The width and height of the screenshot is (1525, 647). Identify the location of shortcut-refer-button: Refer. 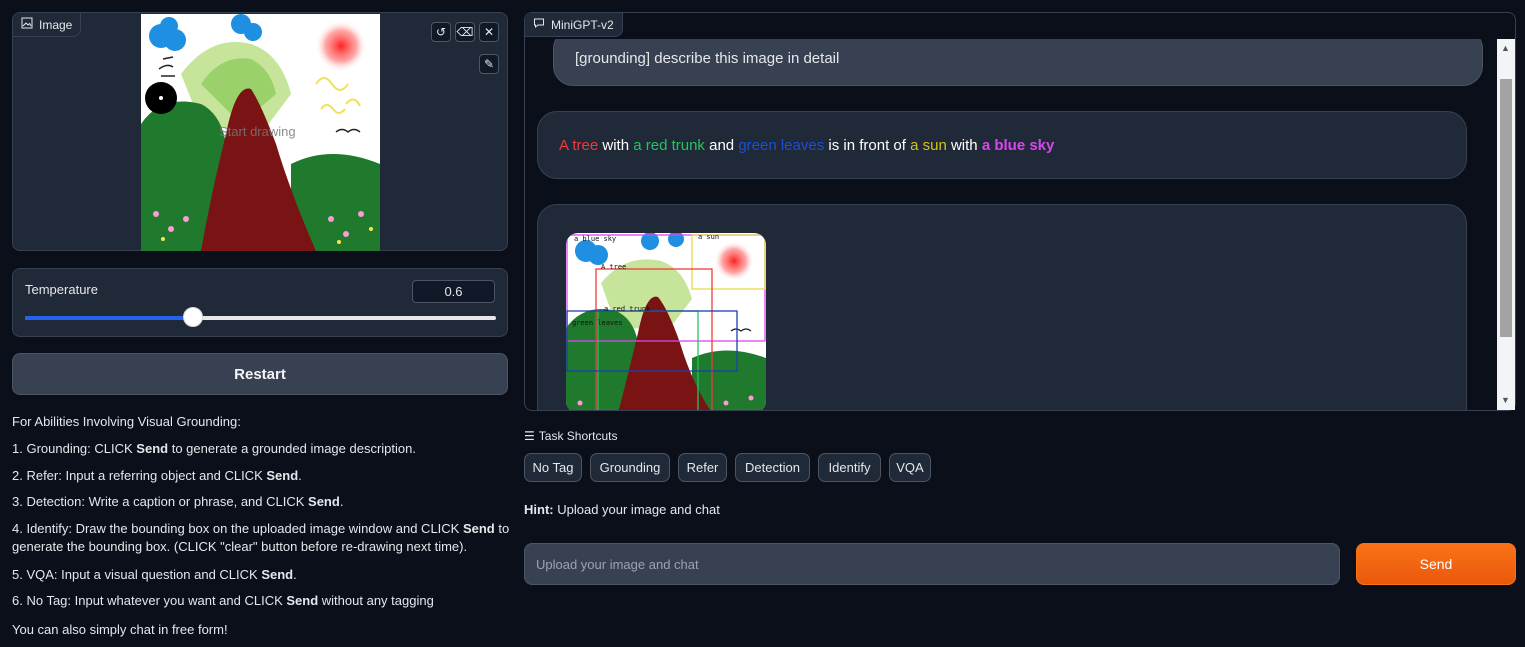
(702, 467).